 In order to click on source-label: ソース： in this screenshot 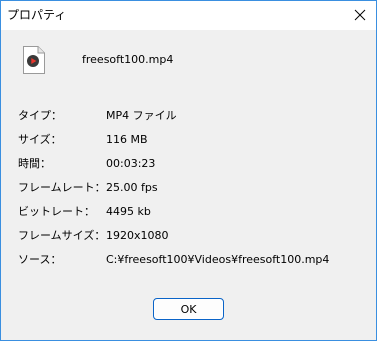, I will do `click(40, 259)`.